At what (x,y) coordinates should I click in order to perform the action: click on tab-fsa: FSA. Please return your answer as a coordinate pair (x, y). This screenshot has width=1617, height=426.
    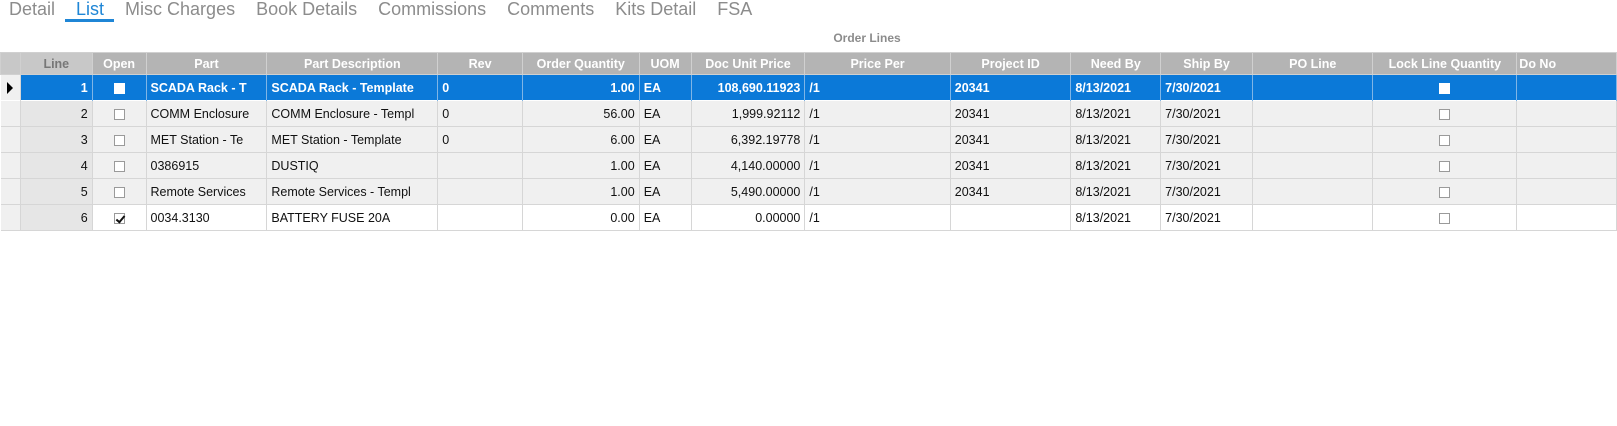
    Looking at the image, I should click on (734, 11).